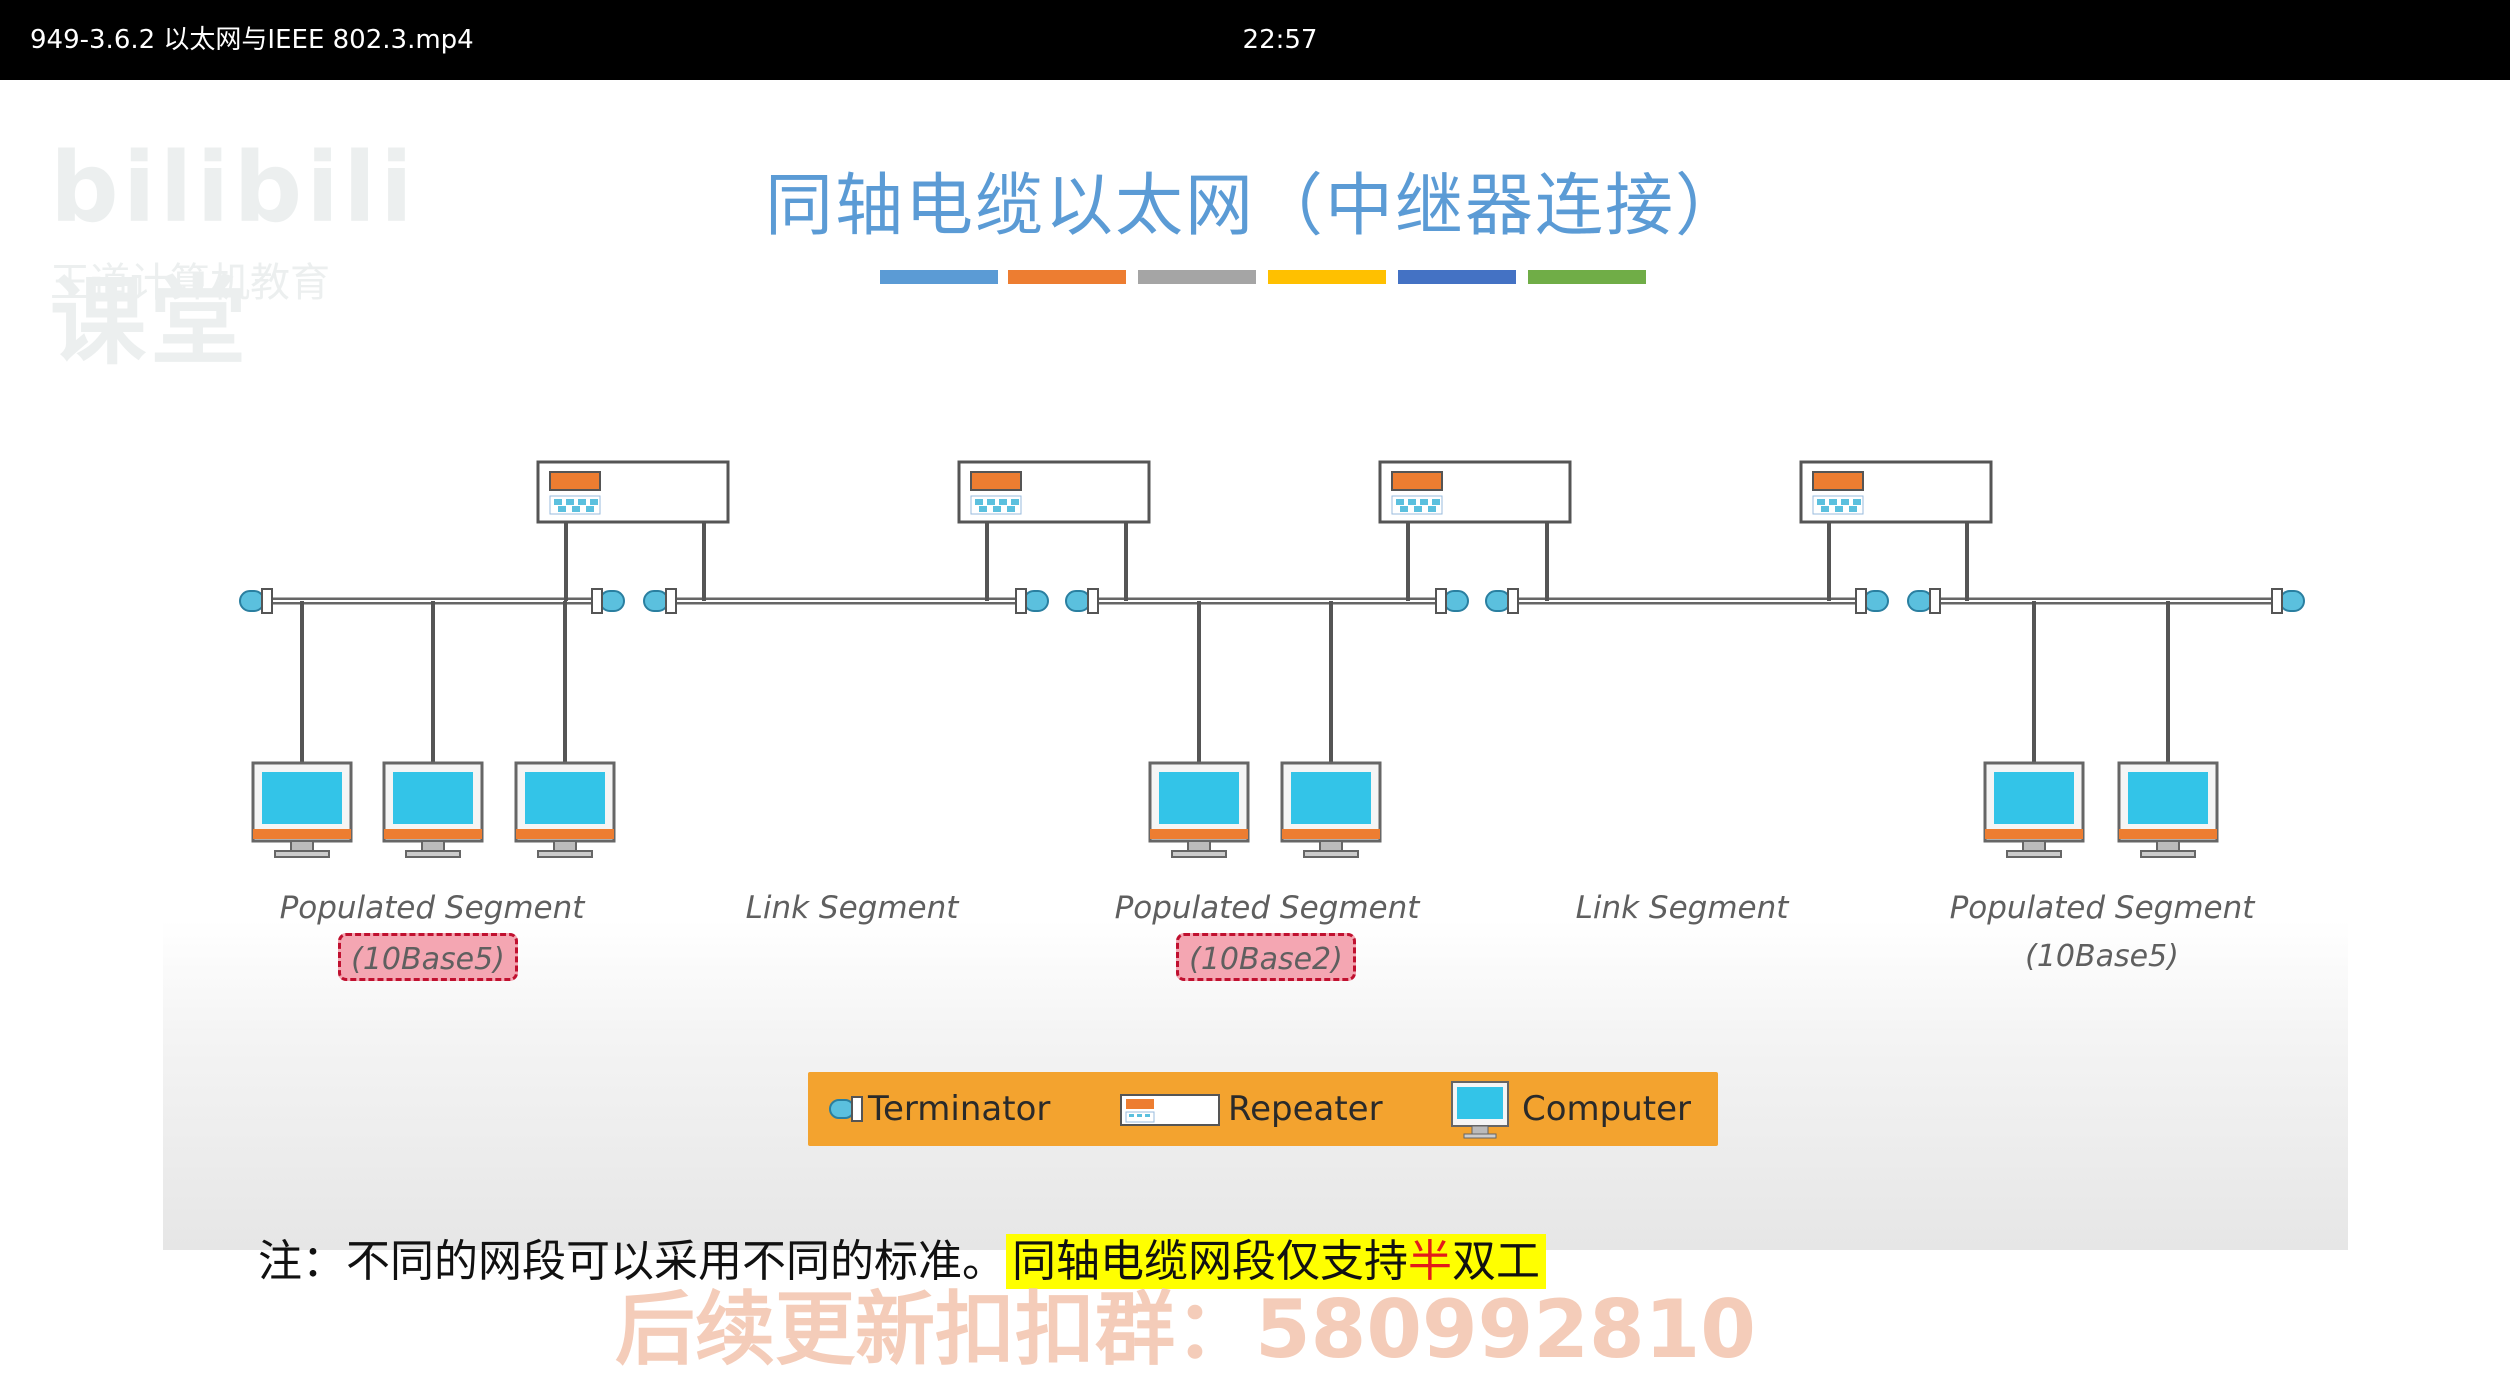 The height and width of the screenshot is (1381, 2510). Describe the element at coordinates (635, 561) in the screenshot. I see `repeater-1-links` at that location.